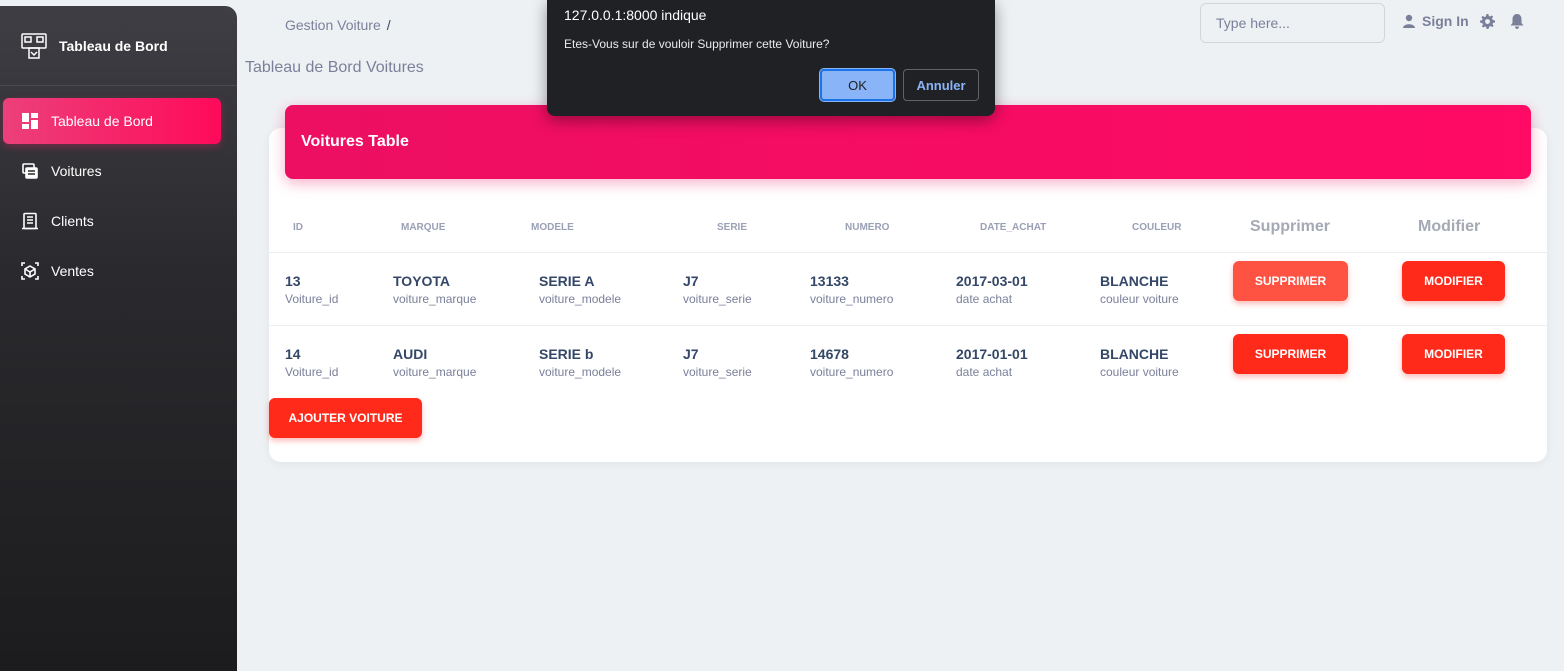  I want to click on user-icon, so click(1409, 21).